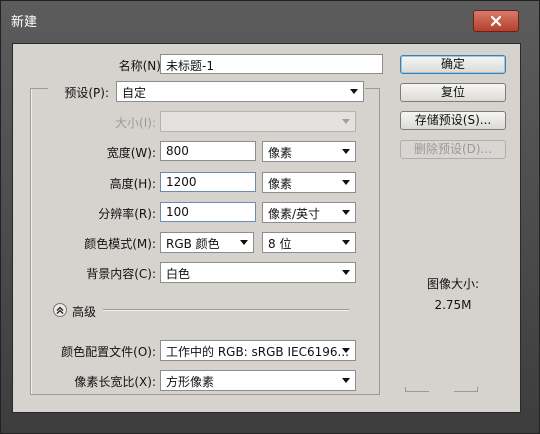 The image size is (540, 434). What do you see at coordinates (135, 123) in the screenshot?
I see `size-label: 大小(I):` at bounding box center [135, 123].